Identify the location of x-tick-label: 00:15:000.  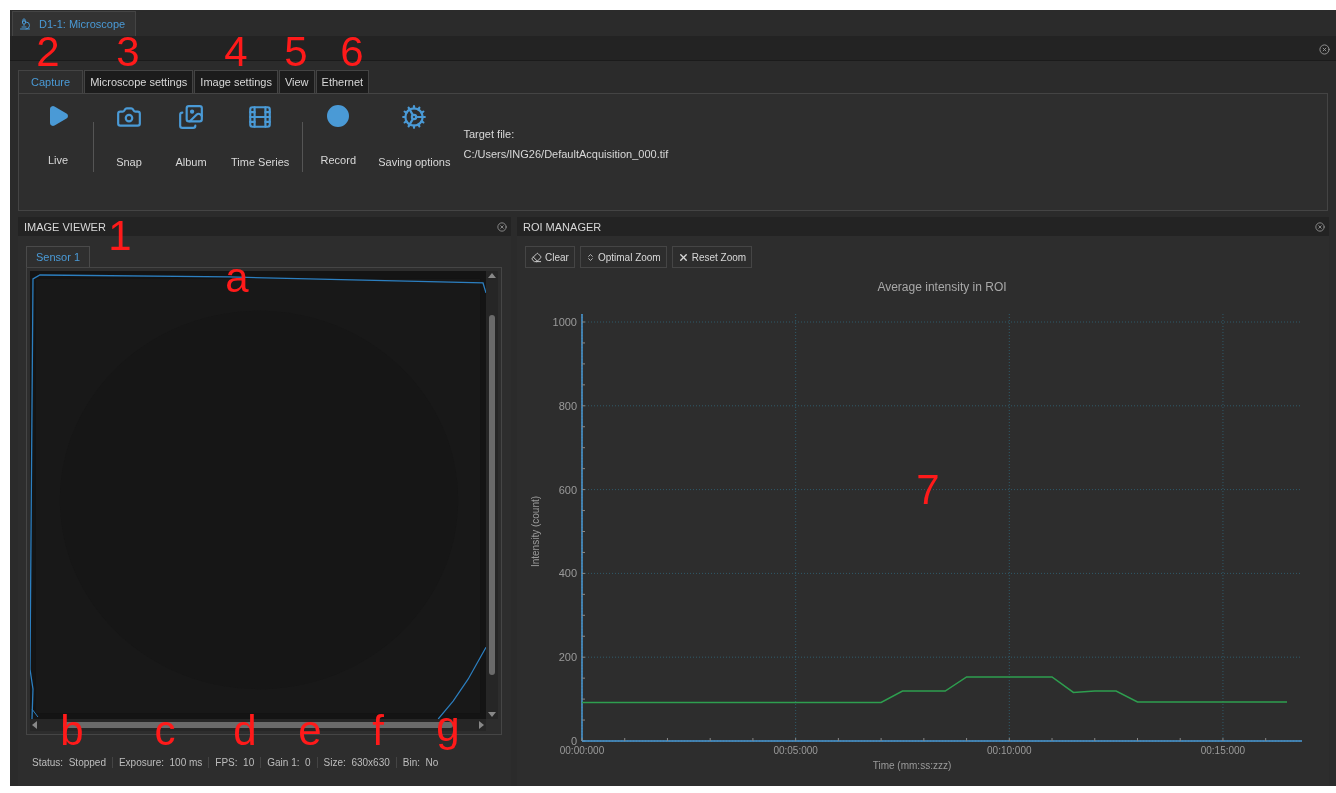
(1223, 750).